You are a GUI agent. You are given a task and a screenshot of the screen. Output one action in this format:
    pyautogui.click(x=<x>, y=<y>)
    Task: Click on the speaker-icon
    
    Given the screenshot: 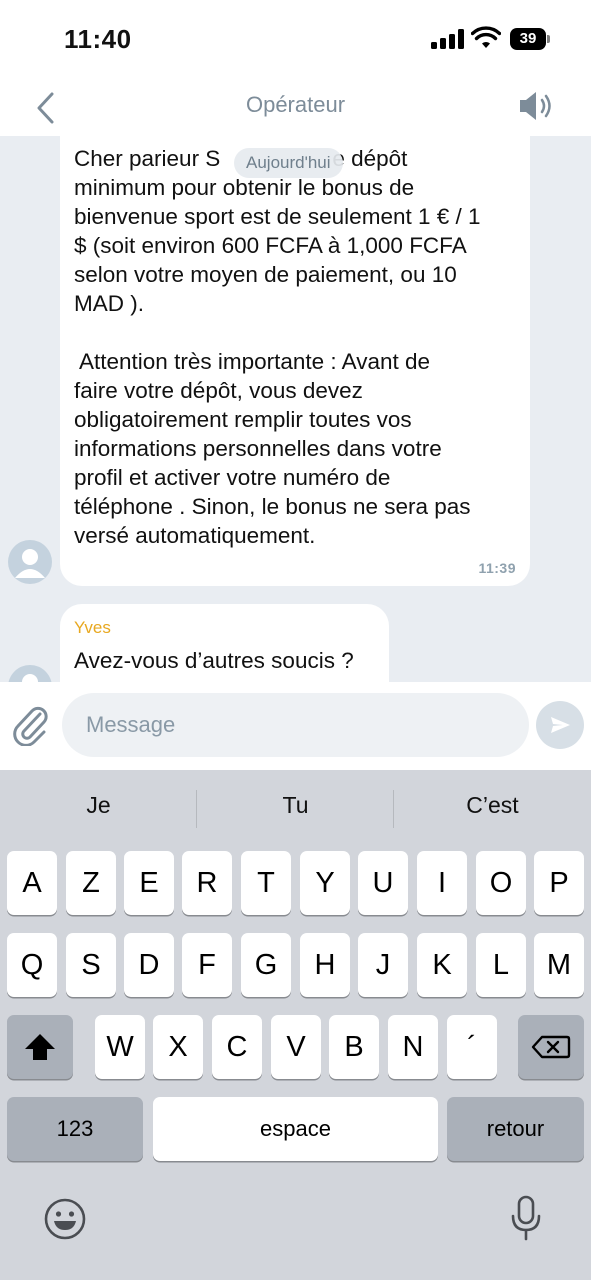 What is the action you would take?
    pyautogui.click(x=536, y=106)
    